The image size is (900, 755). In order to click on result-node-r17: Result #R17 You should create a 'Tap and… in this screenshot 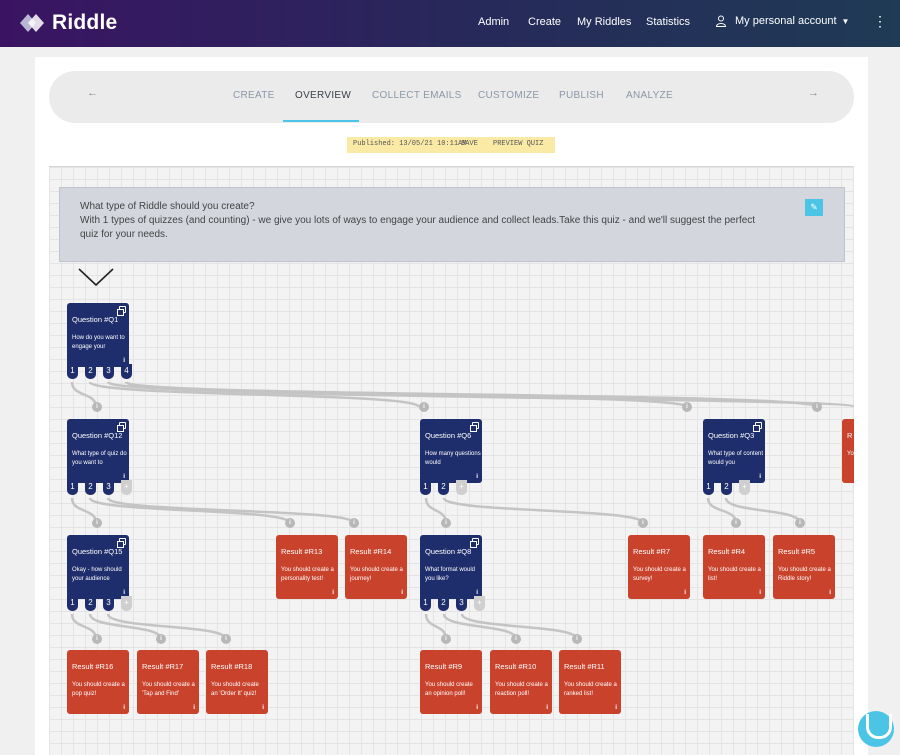, I will do `click(168, 682)`.